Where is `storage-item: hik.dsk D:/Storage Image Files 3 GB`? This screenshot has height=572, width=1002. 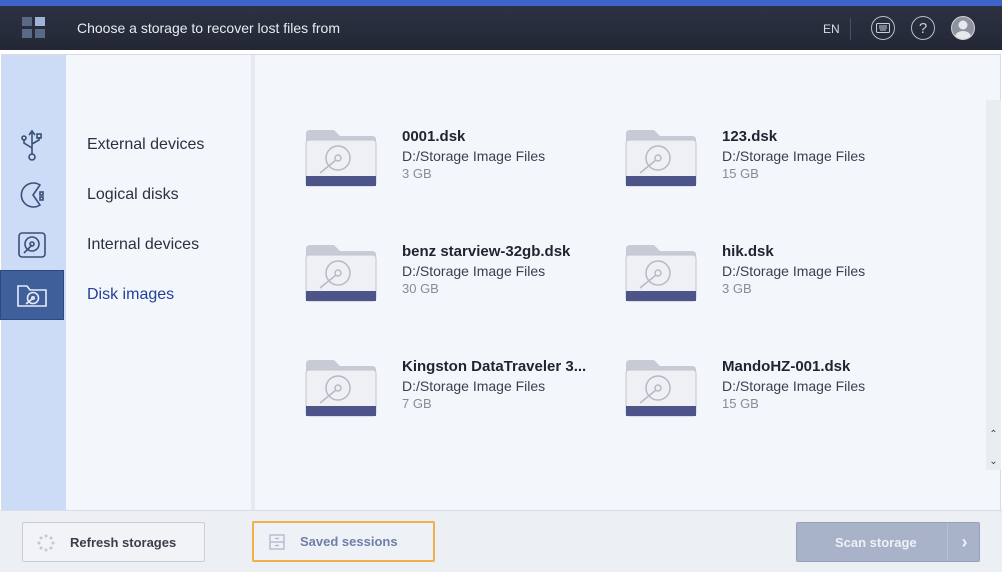 storage-item: hik.dsk D:/Storage Image Files 3 GB is located at coordinates (769, 283).